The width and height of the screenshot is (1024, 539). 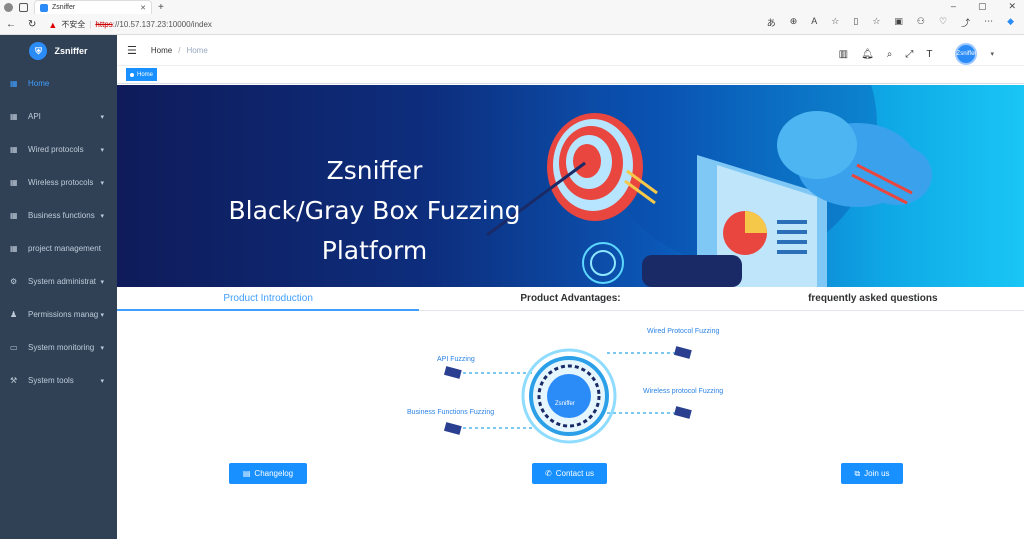 What do you see at coordinates (873, 298) in the screenshot?
I see `tab-faq: frequently asked questions` at bounding box center [873, 298].